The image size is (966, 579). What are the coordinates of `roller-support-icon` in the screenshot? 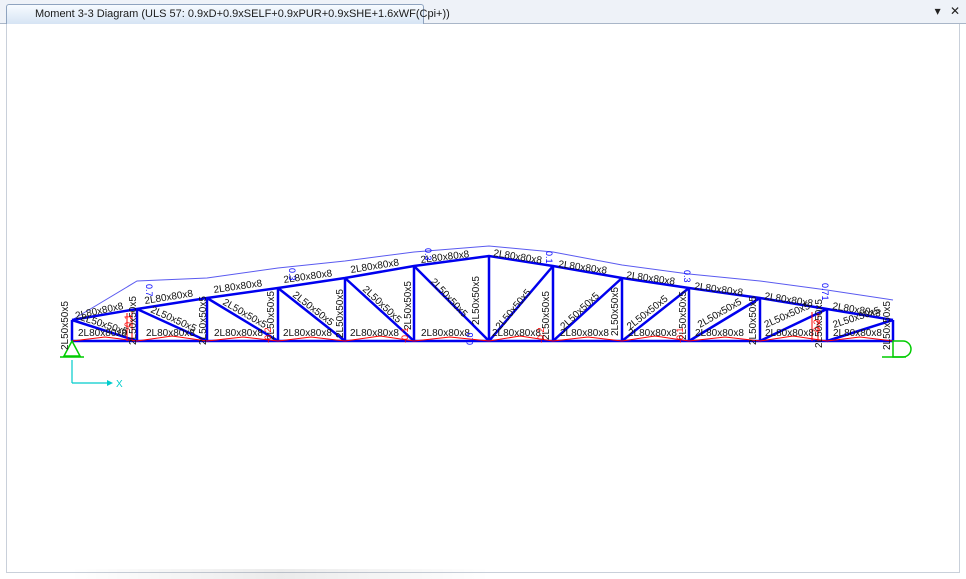 It's located at (902, 349).